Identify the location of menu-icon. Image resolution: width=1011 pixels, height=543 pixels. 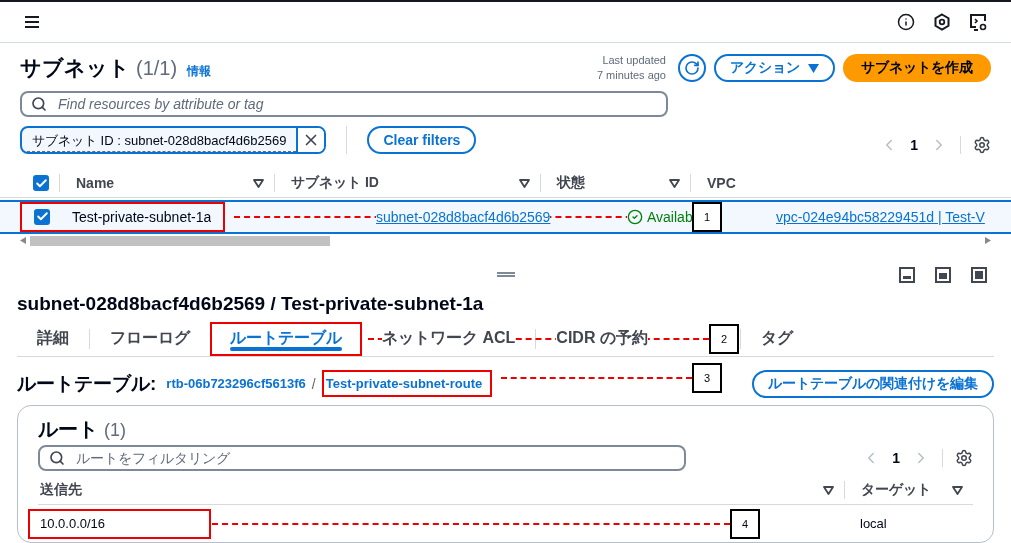
(32, 21).